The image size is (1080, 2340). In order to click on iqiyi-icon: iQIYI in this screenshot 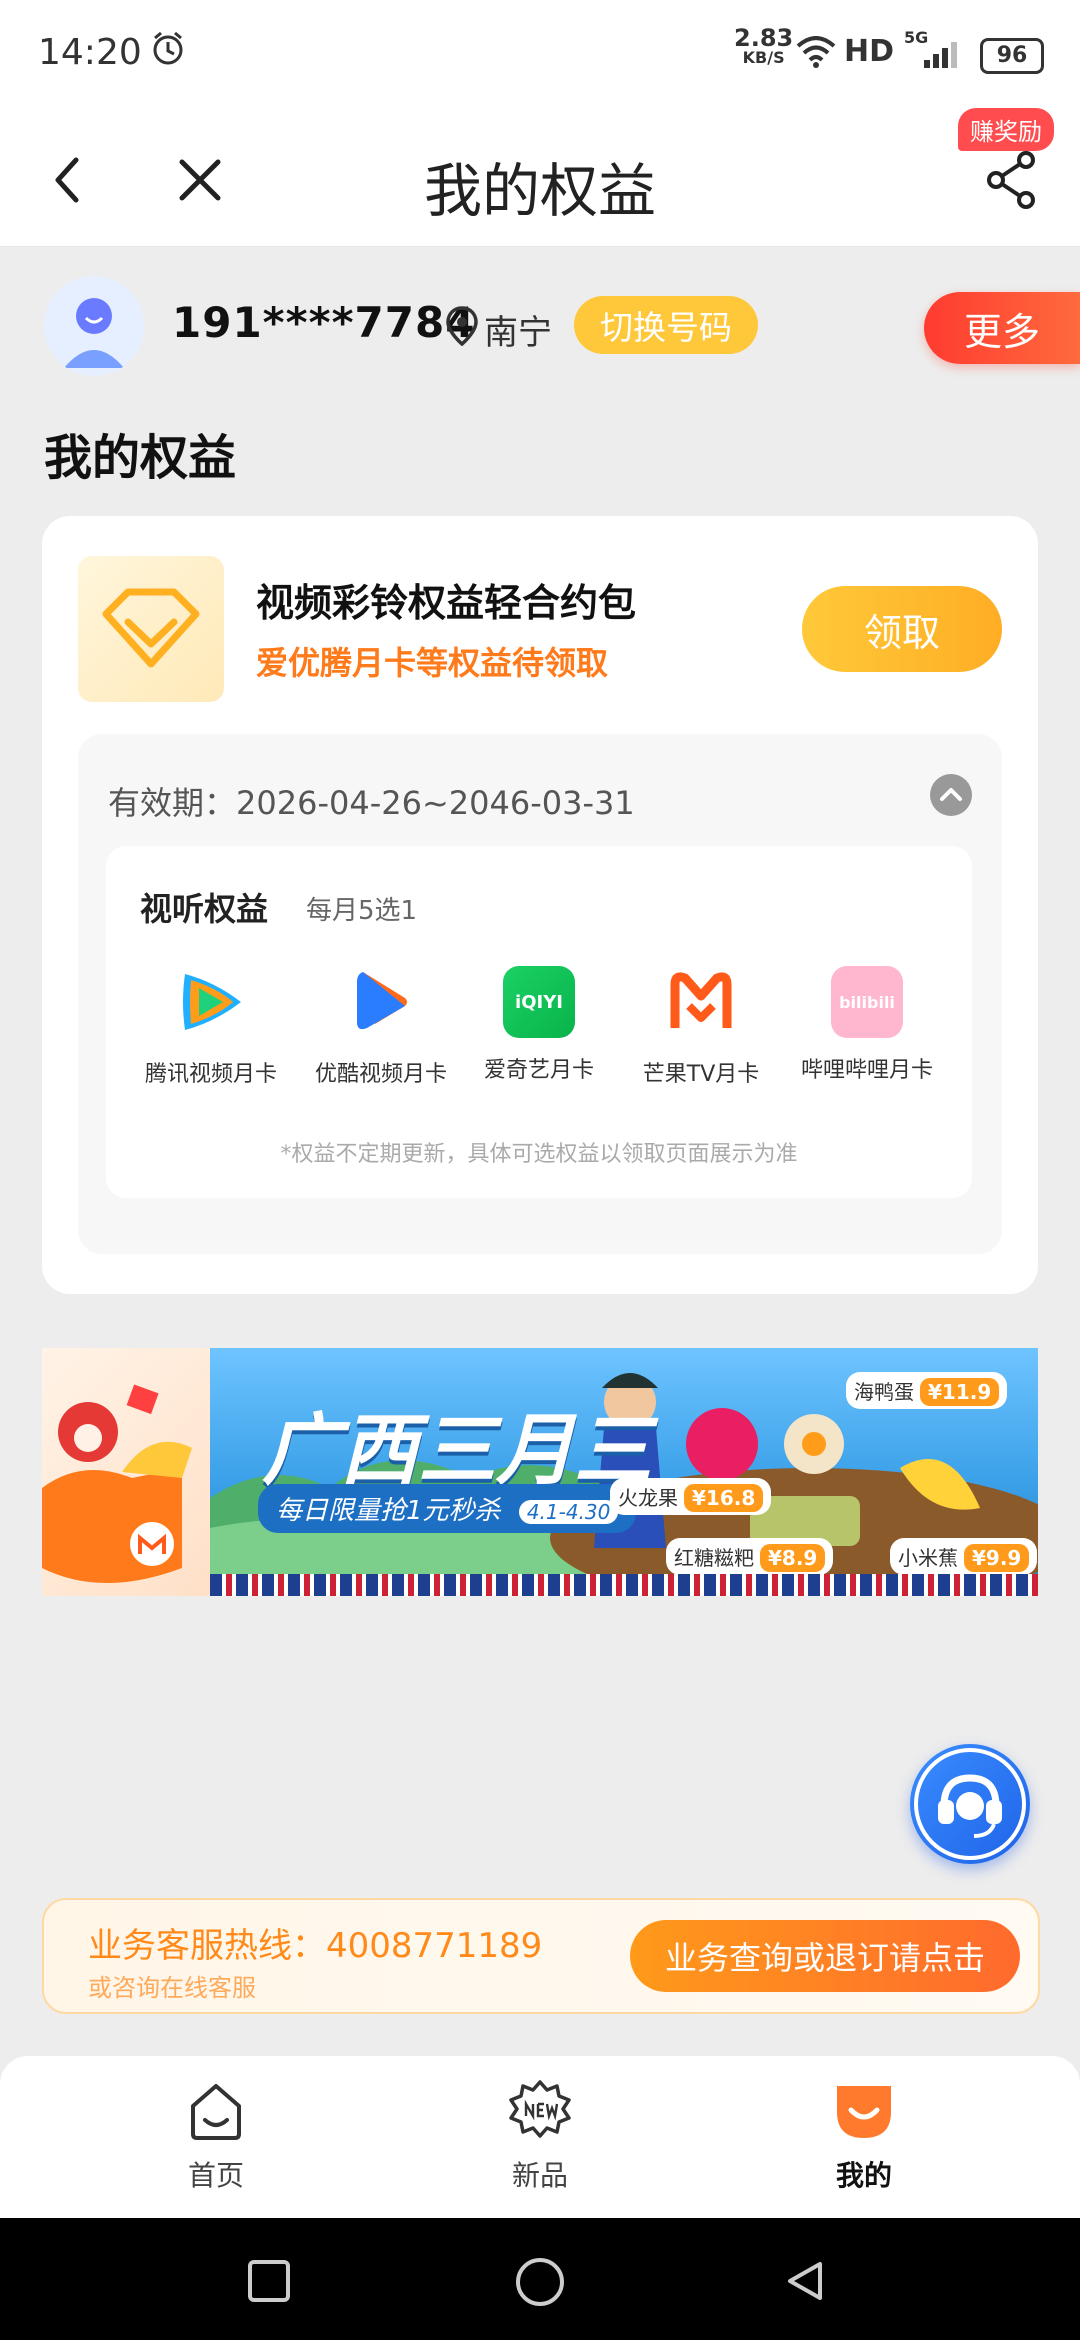, I will do `click(539, 1002)`.